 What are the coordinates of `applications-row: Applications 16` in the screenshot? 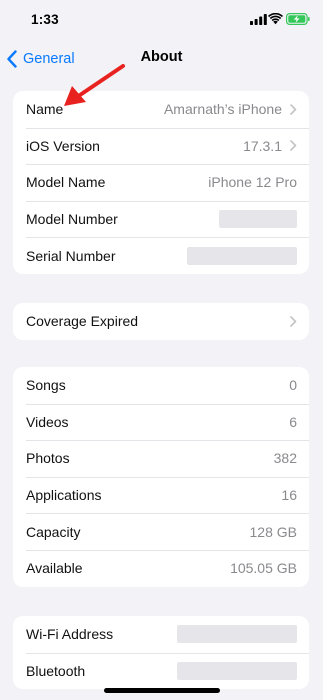 It's located at (161, 495).